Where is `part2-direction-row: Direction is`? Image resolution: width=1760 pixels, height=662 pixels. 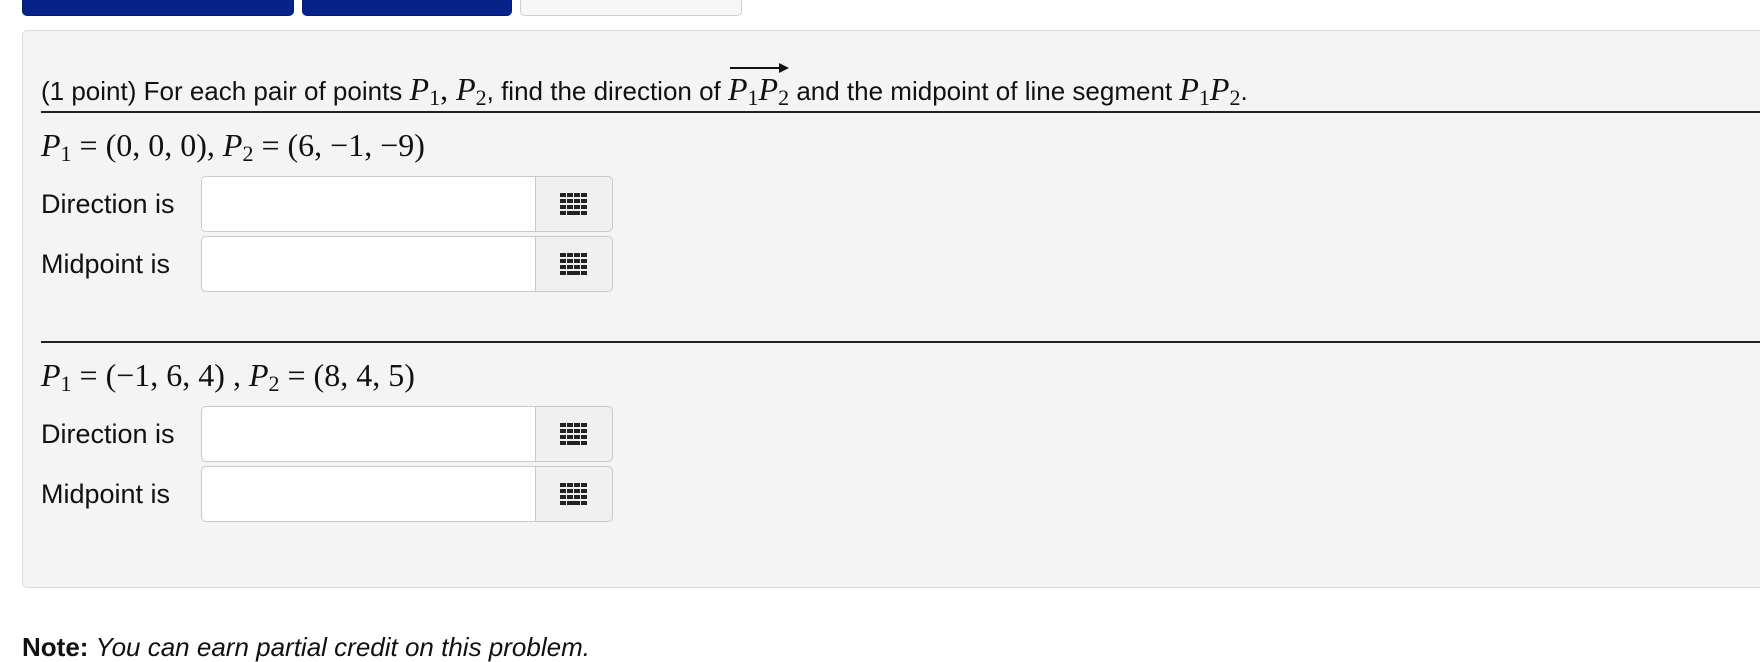 part2-direction-row: Direction is is located at coordinates (327, 434).